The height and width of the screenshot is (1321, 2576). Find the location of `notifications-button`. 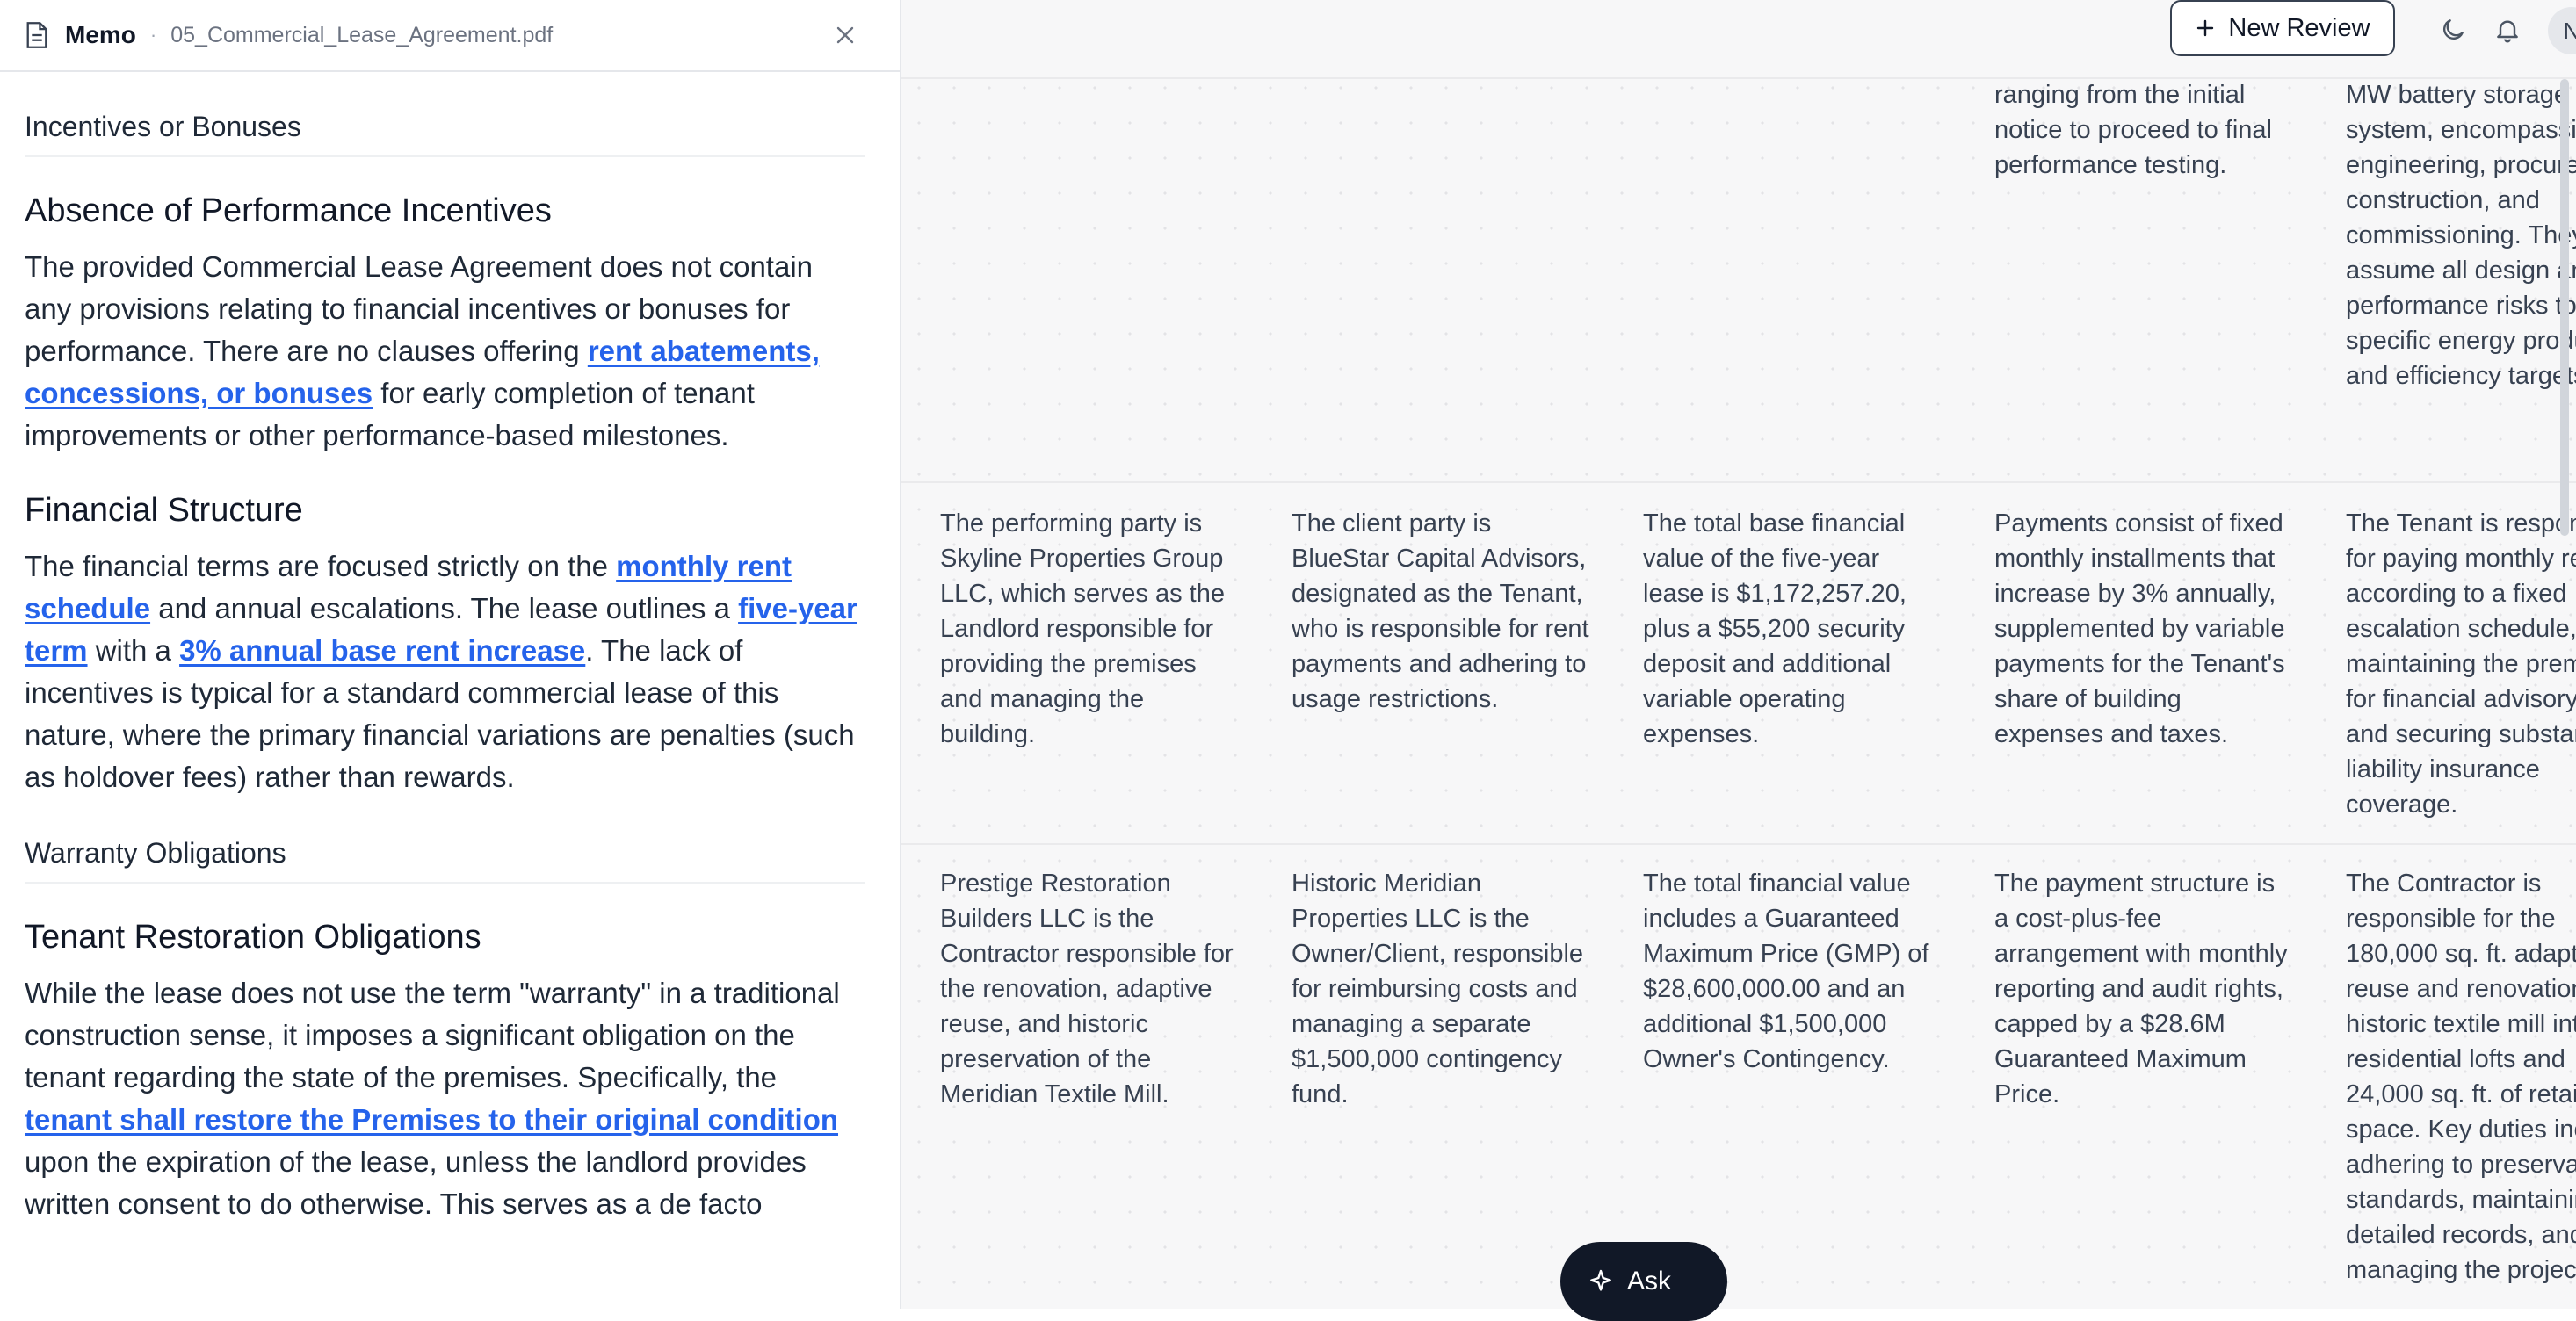

notifications-button is located at coordinates (2507, 30).